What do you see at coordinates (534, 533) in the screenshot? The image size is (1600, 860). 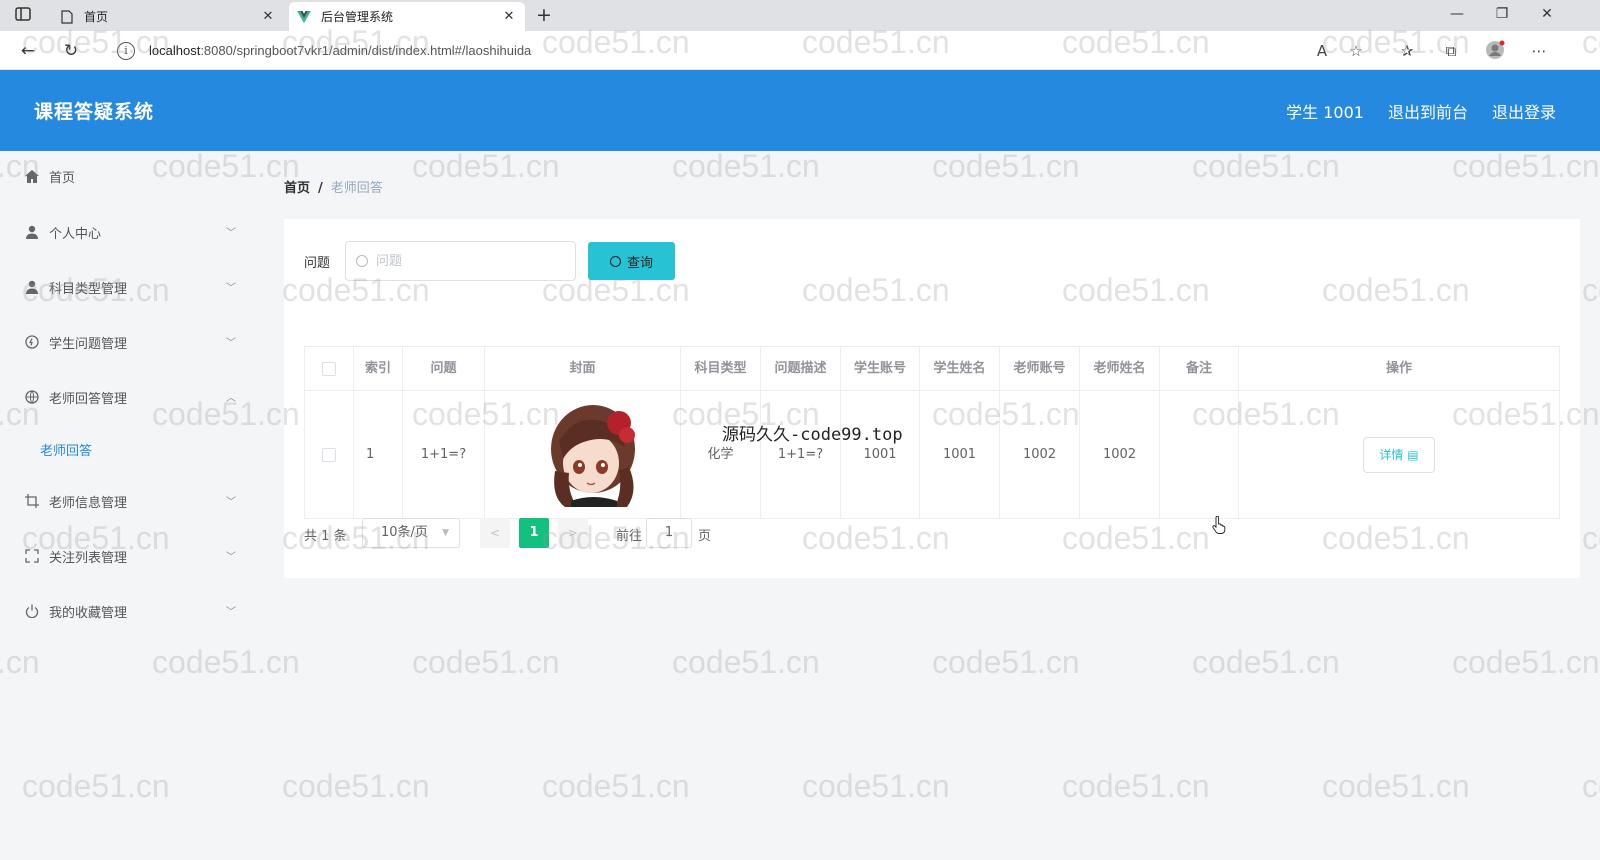 I see `page-number-current: 1` at bounding box center [534, 533].